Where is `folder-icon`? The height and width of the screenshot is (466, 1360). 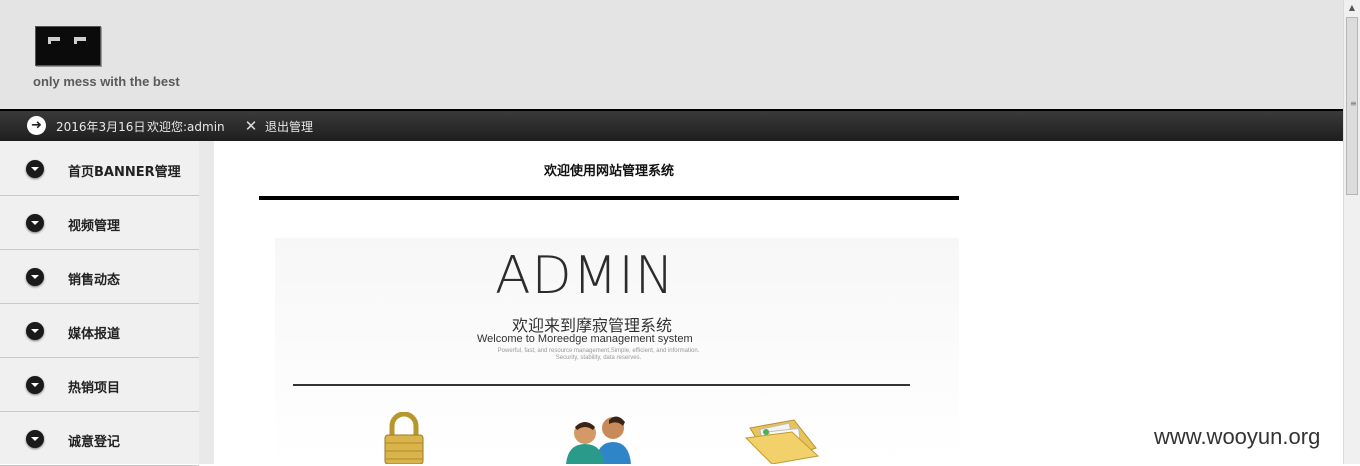
folder-icon is located at coordinates (782, 441).